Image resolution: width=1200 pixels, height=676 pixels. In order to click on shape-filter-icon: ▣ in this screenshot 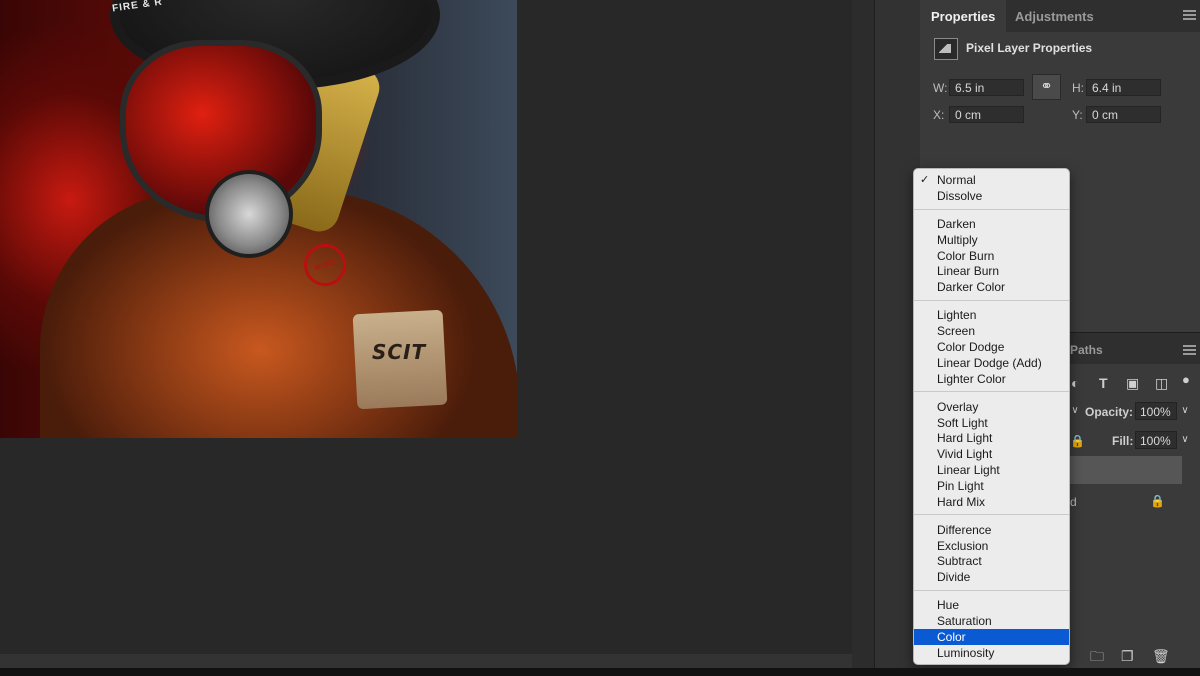, I will do `click(1132, 383)`.